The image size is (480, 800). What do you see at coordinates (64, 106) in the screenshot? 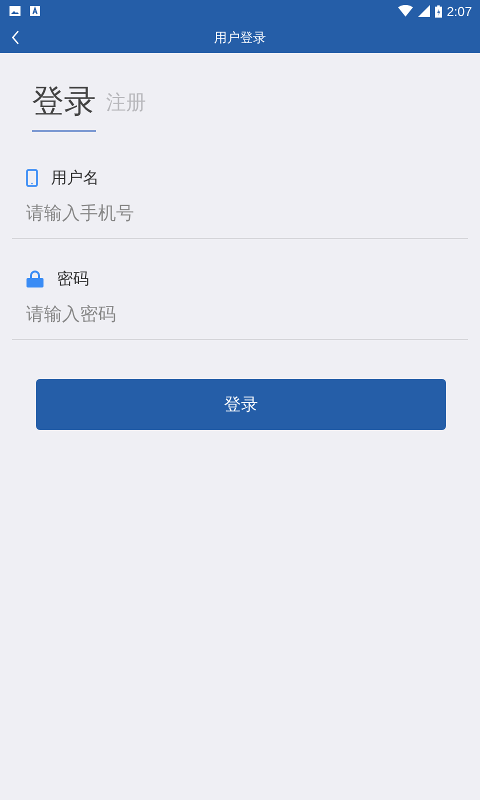
I see `tab: 登录` at bounding box center [64, 106].